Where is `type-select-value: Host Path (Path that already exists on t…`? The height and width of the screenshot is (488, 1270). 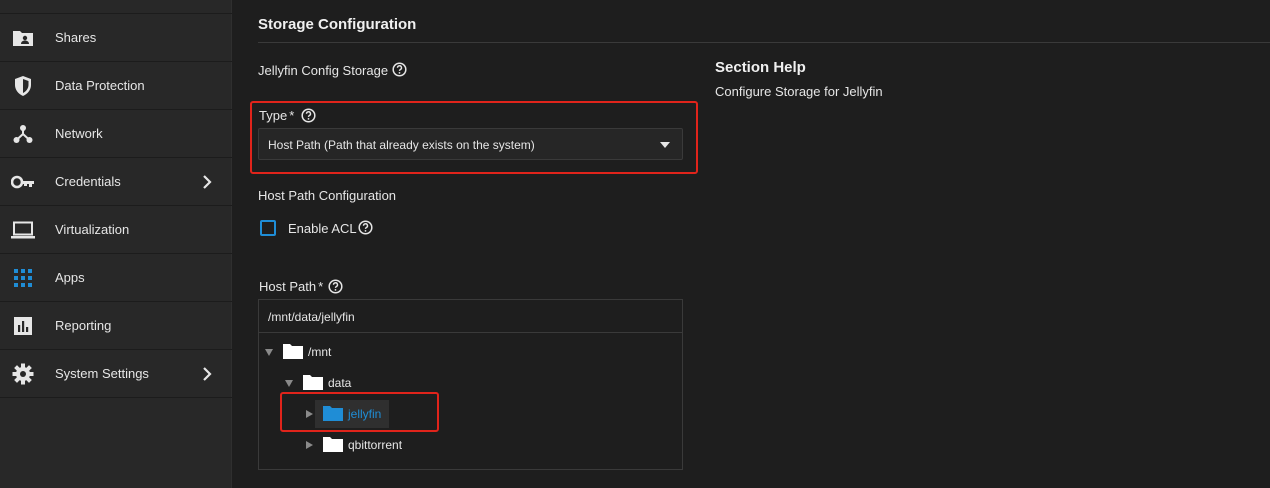
type-select-value: Host Path (Path that already exists on t… is located at coordinates (401, 145).